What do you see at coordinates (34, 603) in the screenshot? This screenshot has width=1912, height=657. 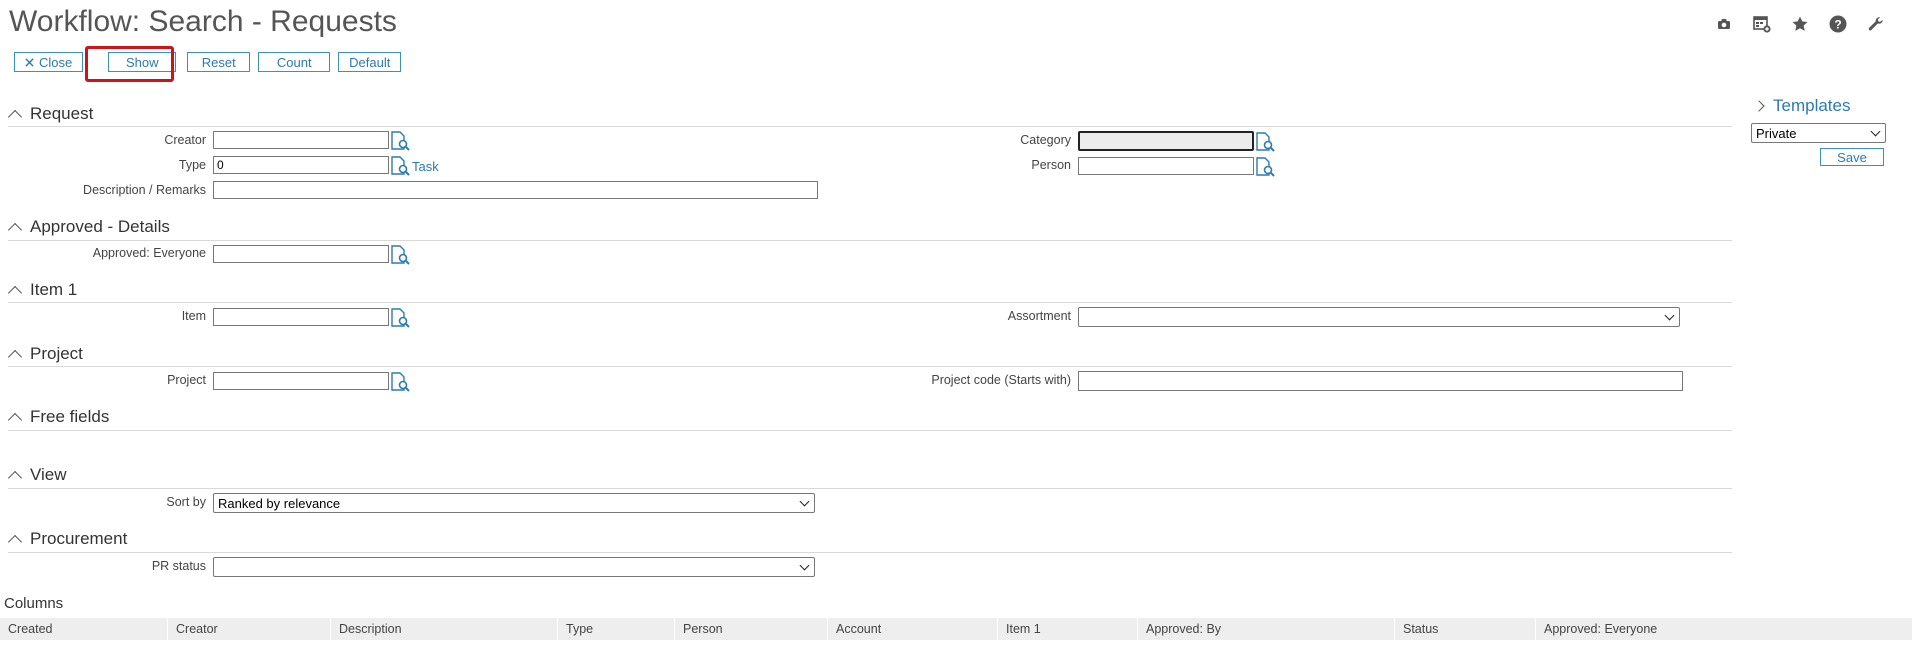 I see `columns-title: Columns` at bounding box center [34, 603].